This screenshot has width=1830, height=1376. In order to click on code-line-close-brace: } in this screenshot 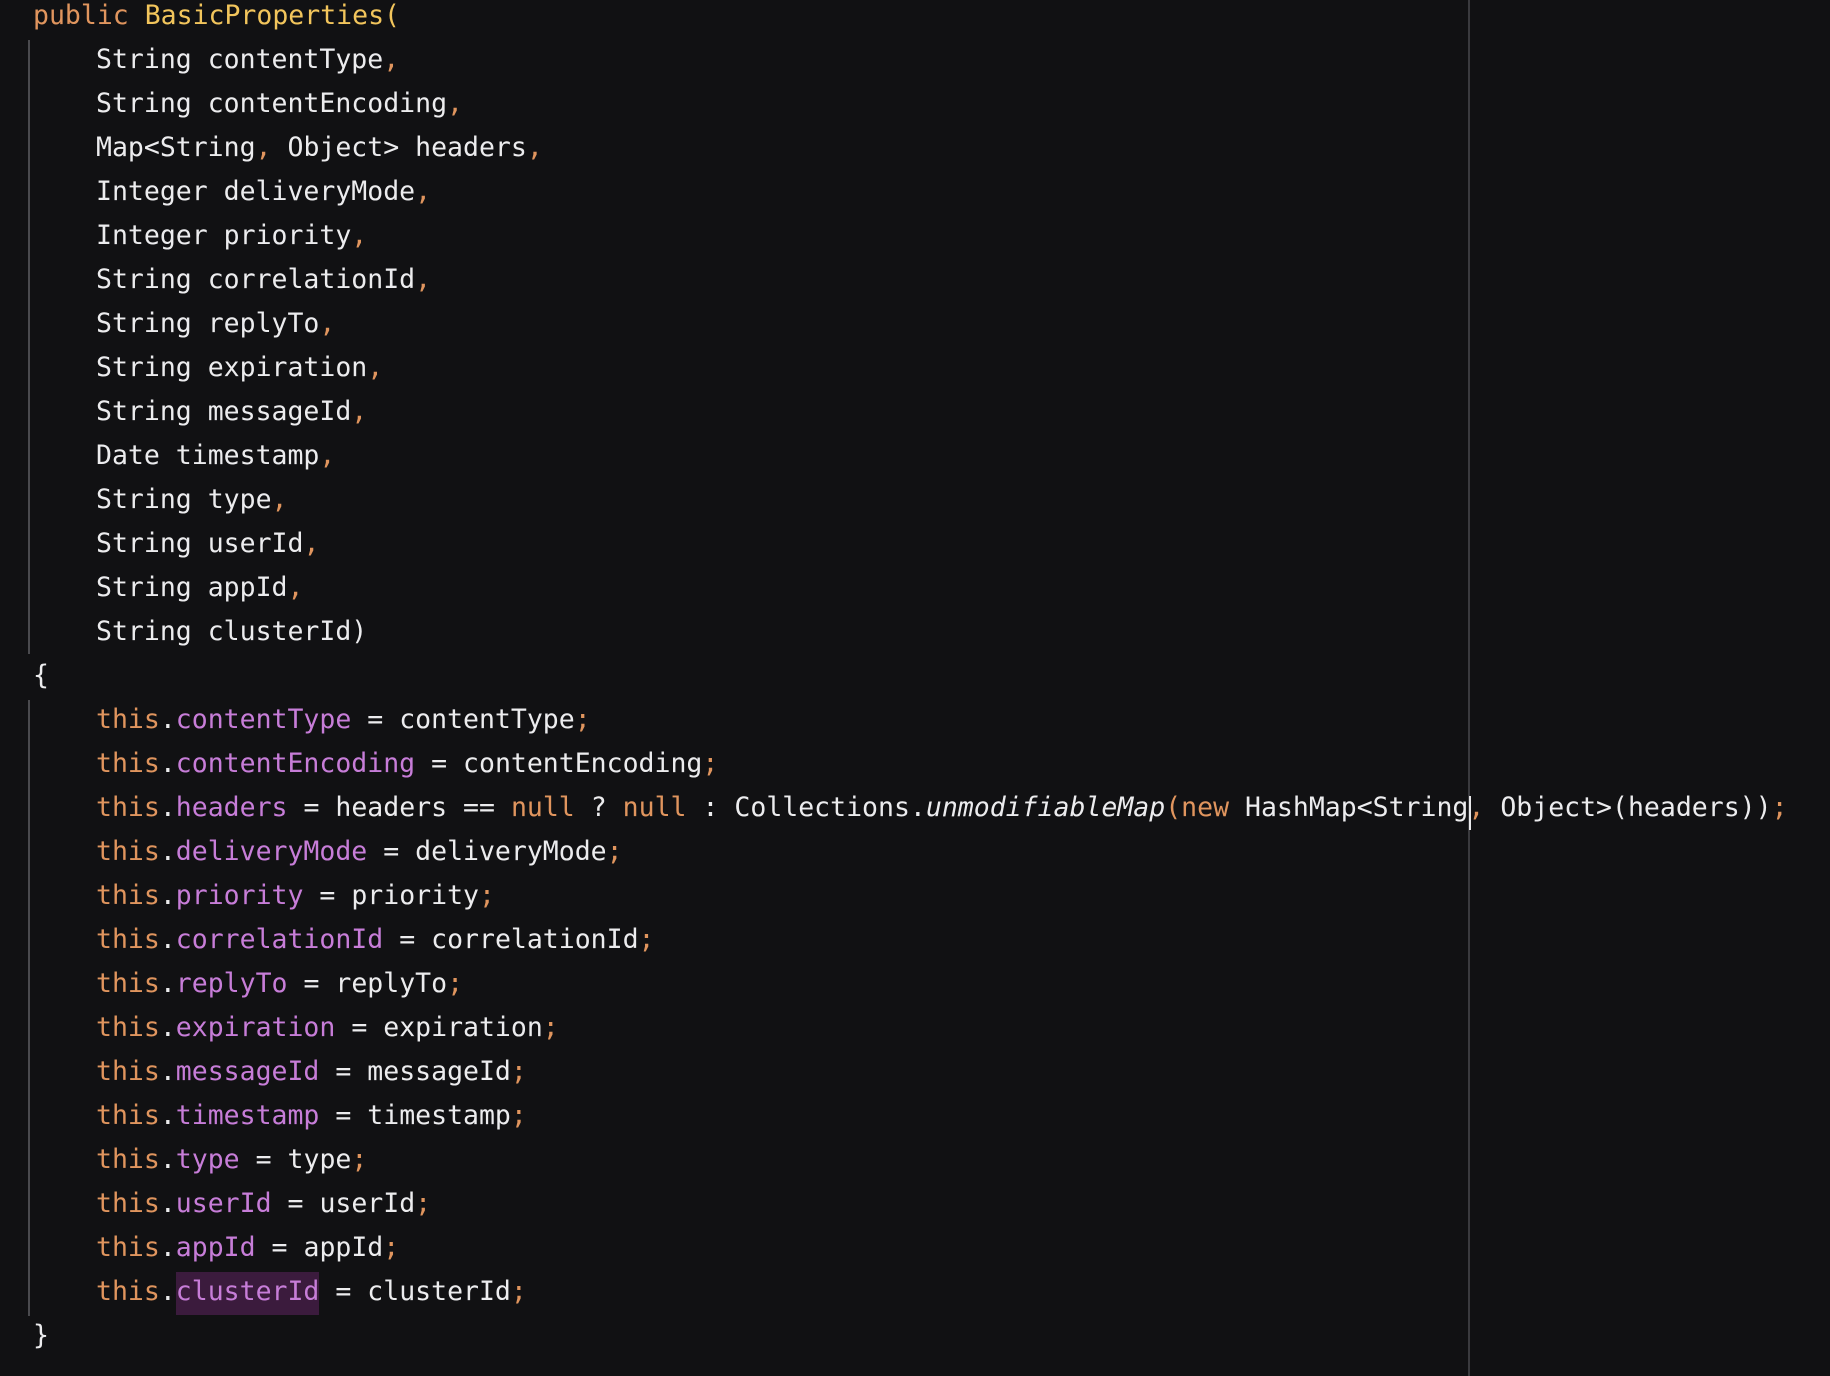, I will do `click(41, 1336)`.